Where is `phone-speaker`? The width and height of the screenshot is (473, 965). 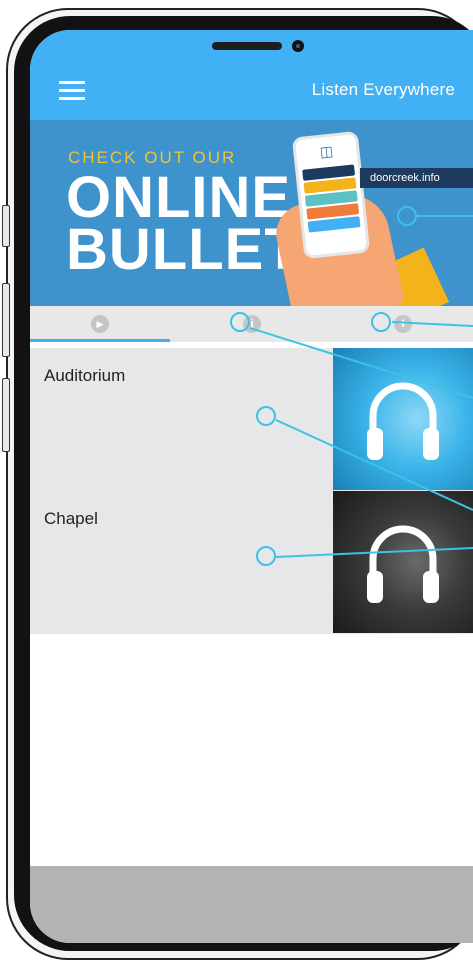
phone-speaker is located at coordinates (247, 46).